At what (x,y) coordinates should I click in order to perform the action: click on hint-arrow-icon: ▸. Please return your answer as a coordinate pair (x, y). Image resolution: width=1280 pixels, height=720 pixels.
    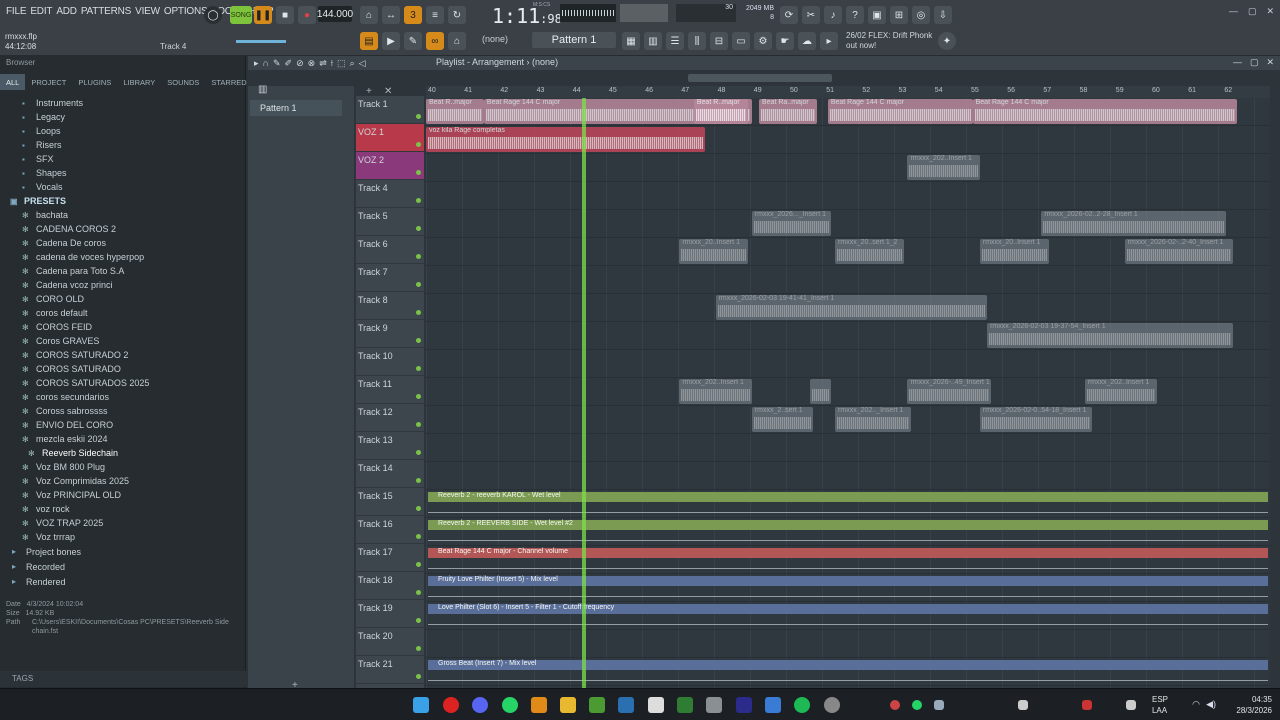
    Looking at the image, I should click on (829, 41).